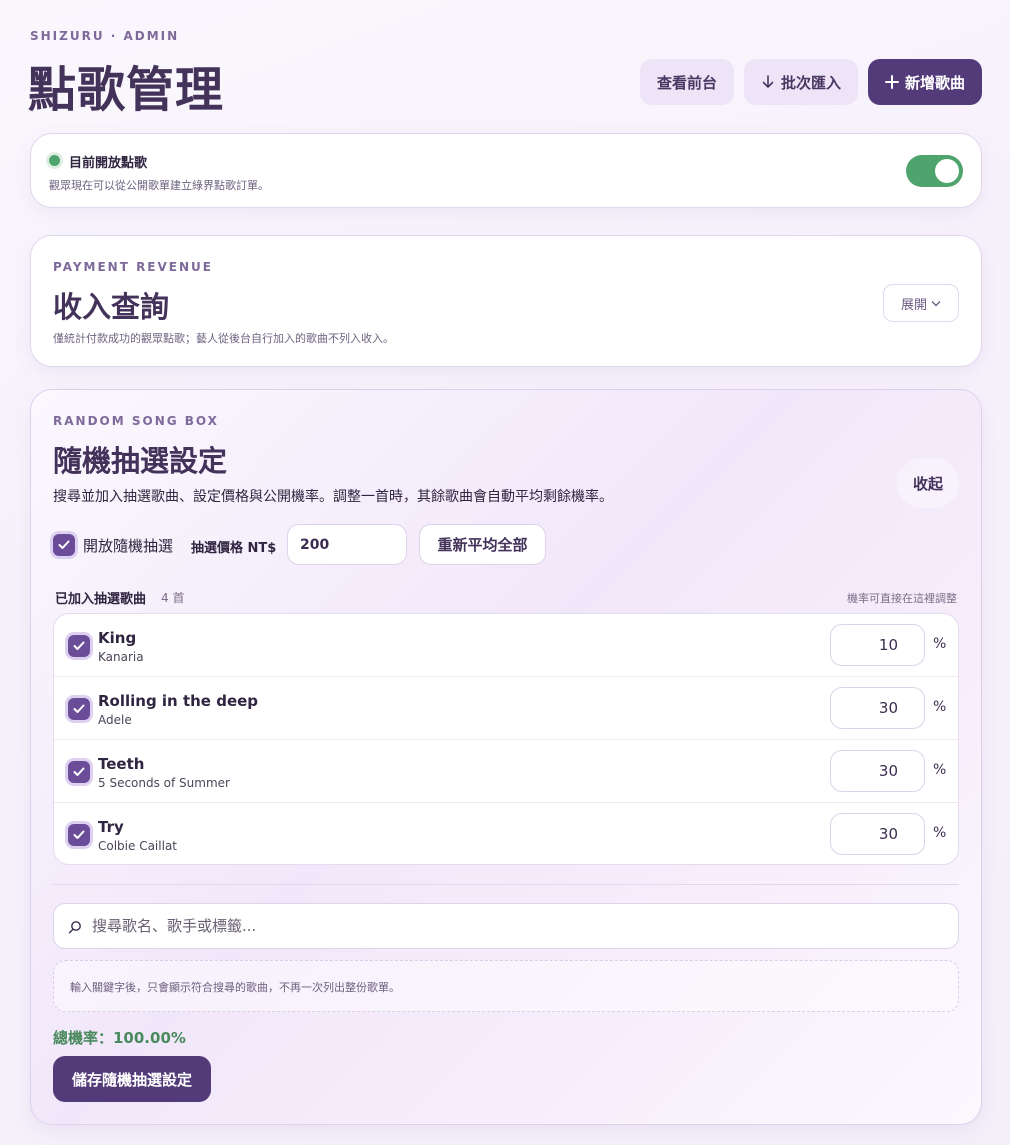 This screenshot has width=1010, height=1145. Describe the element at coordinates (119, 1038) in the screenshot. I see `total-probability: 總機率：100.00%` at that location.